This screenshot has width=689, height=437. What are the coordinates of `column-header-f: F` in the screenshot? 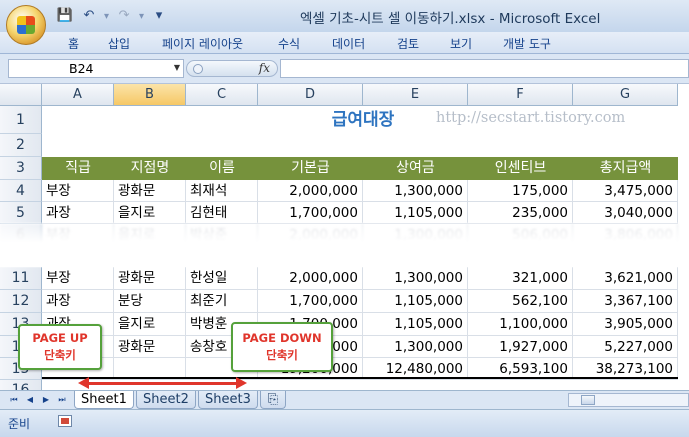 It's located at (520, 95).